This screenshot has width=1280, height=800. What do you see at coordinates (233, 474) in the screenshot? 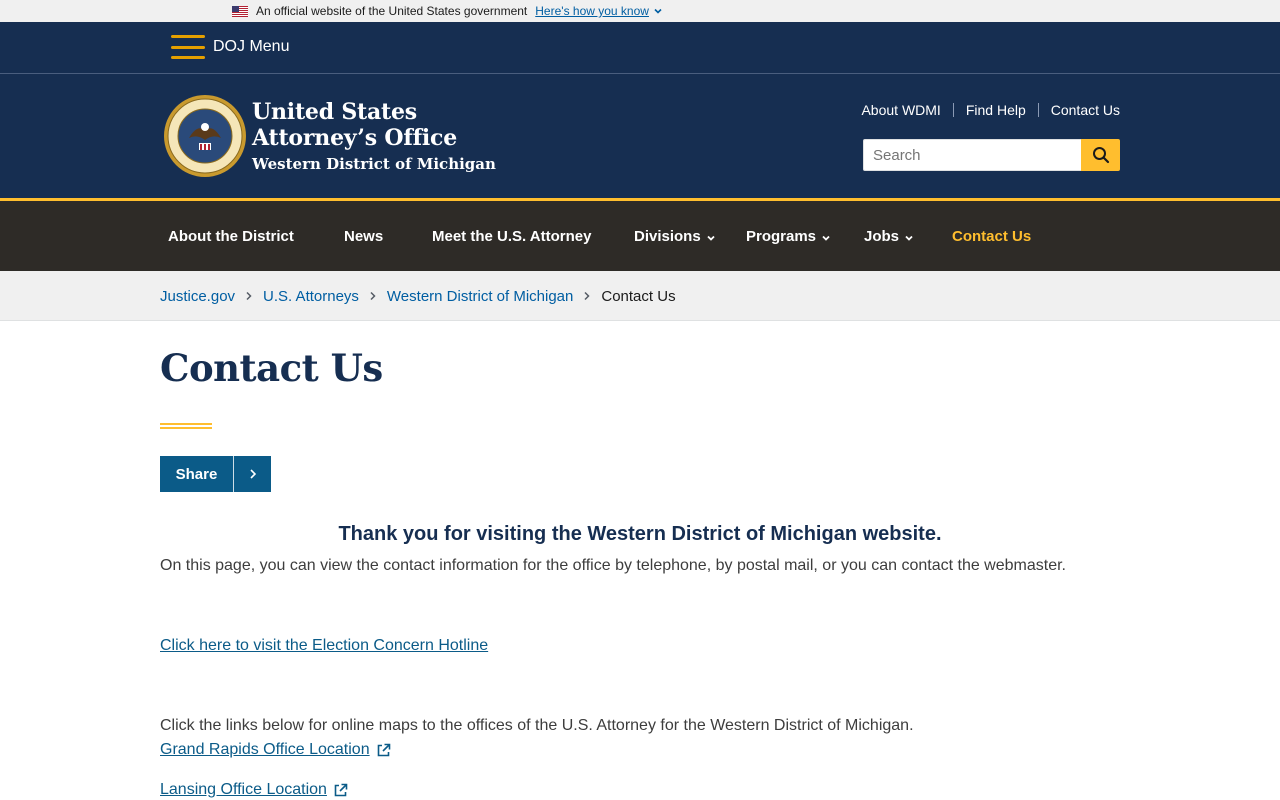
I see `share-divider` at bounding box center [233, 474].